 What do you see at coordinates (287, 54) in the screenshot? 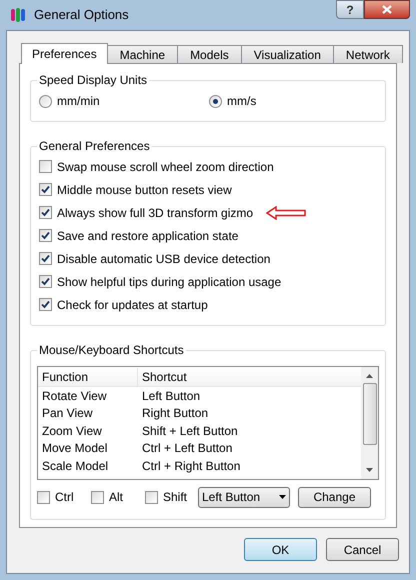
I see `tab: Visualization` at bounding box center [287, 54].